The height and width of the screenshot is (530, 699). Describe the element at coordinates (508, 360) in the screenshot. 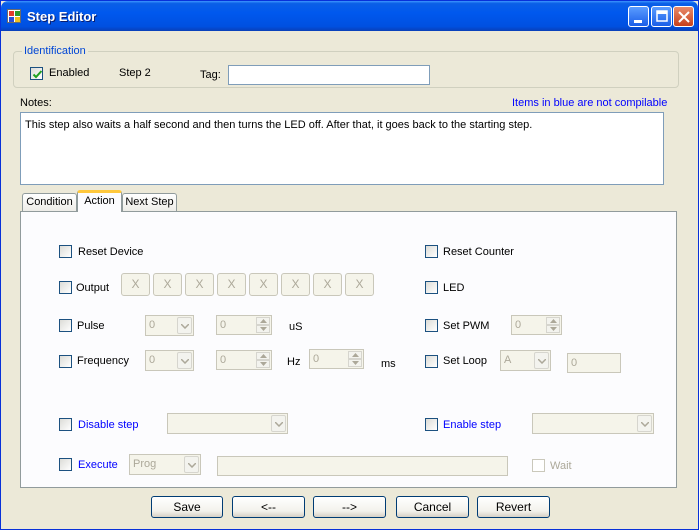

I see `loop-select-value: A` at that location.